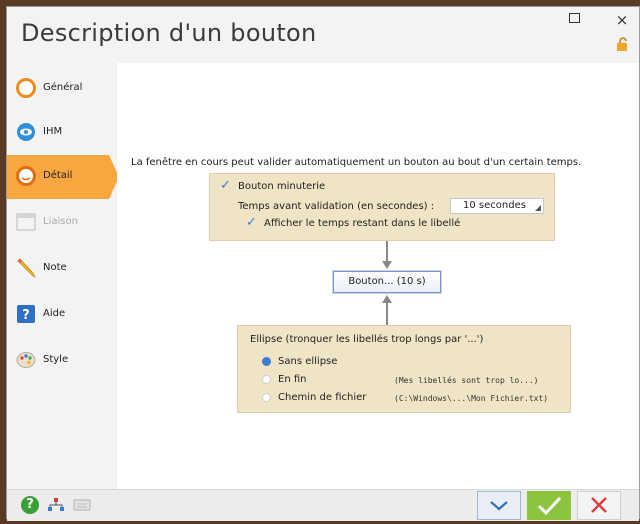  Describe the element at coordinates (82, 505) in the screenshot. I see `keyboard-icon` at that location.